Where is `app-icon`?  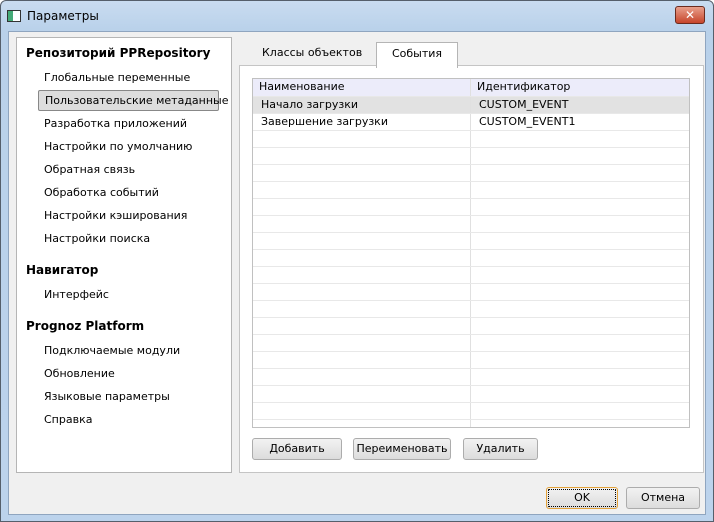
app-icon is located at coordinates (14, 16).